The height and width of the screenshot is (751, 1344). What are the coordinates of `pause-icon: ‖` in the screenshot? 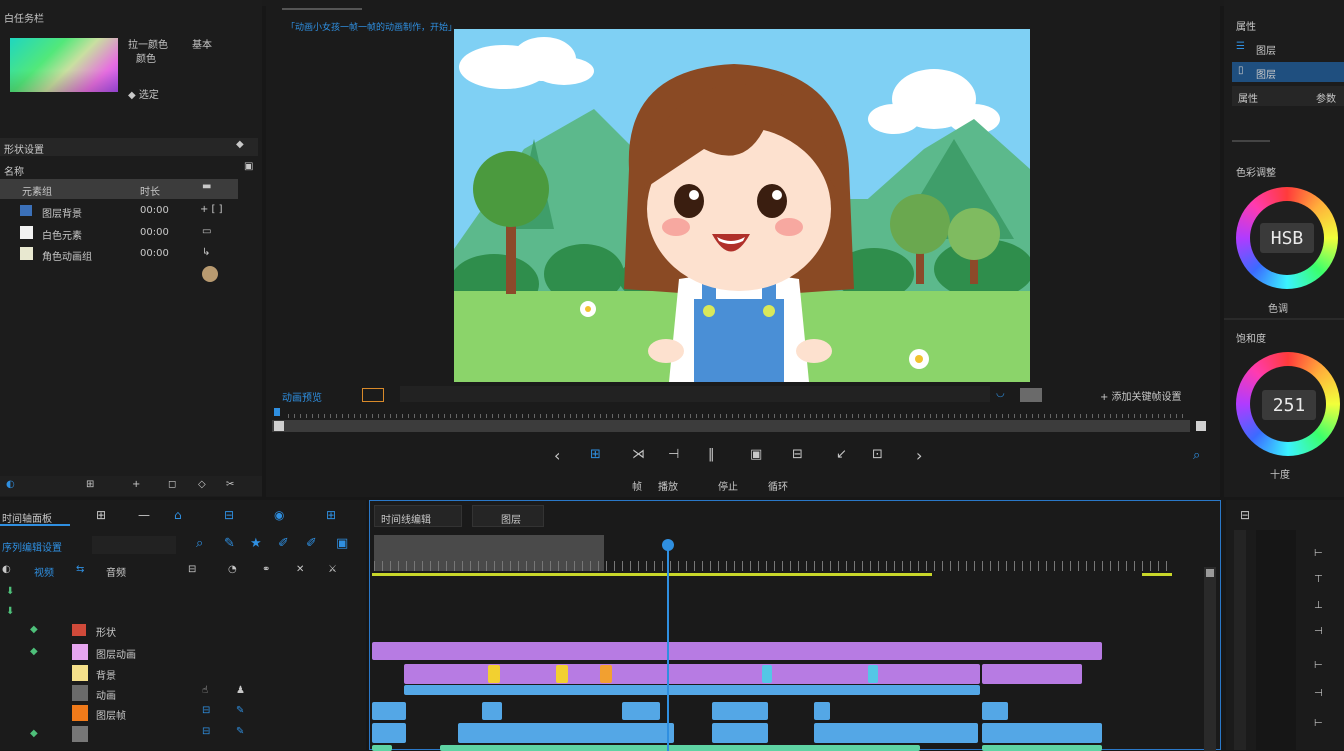 It's located at (711, 454).